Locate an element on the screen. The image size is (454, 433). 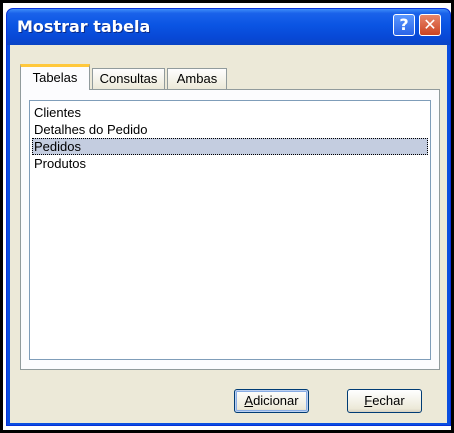
list-item-pedidos: Pedidos is located at coordinates (230, 146).